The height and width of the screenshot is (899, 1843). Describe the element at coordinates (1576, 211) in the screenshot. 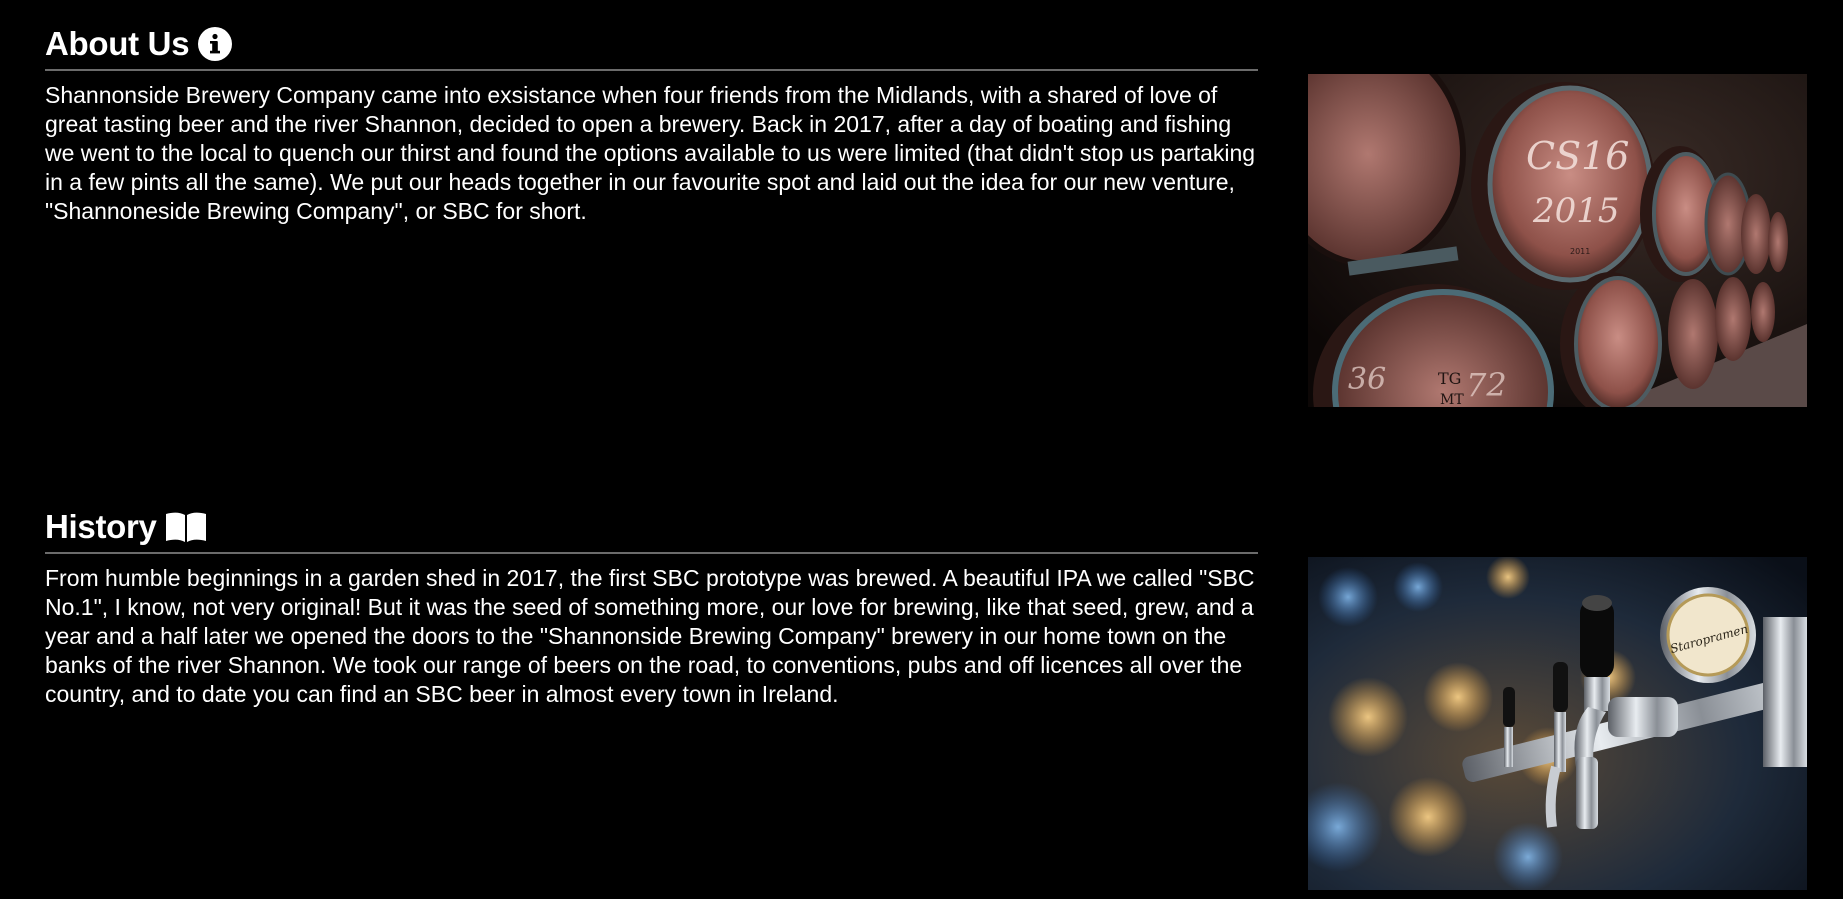

I see `svg-text: 2015` at that location.